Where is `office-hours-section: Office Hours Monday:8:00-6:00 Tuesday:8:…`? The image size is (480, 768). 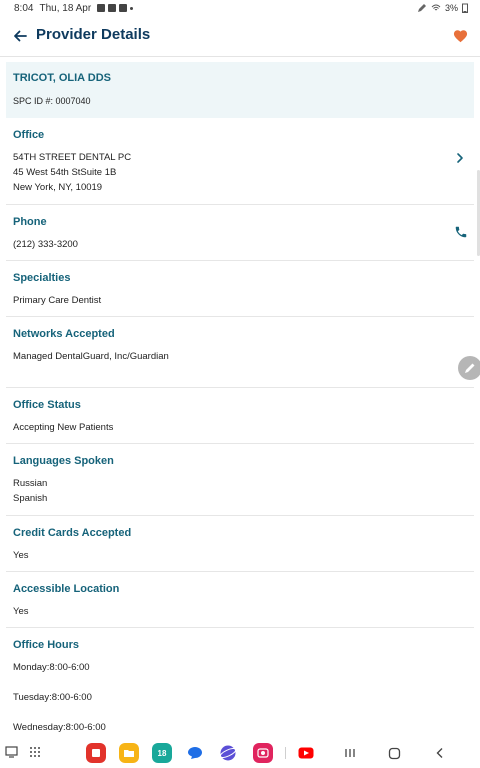
office-hours-section: Office Hours Monday:8:00-6:00 Tuesday:8:… is located at coordinates (240, 681).